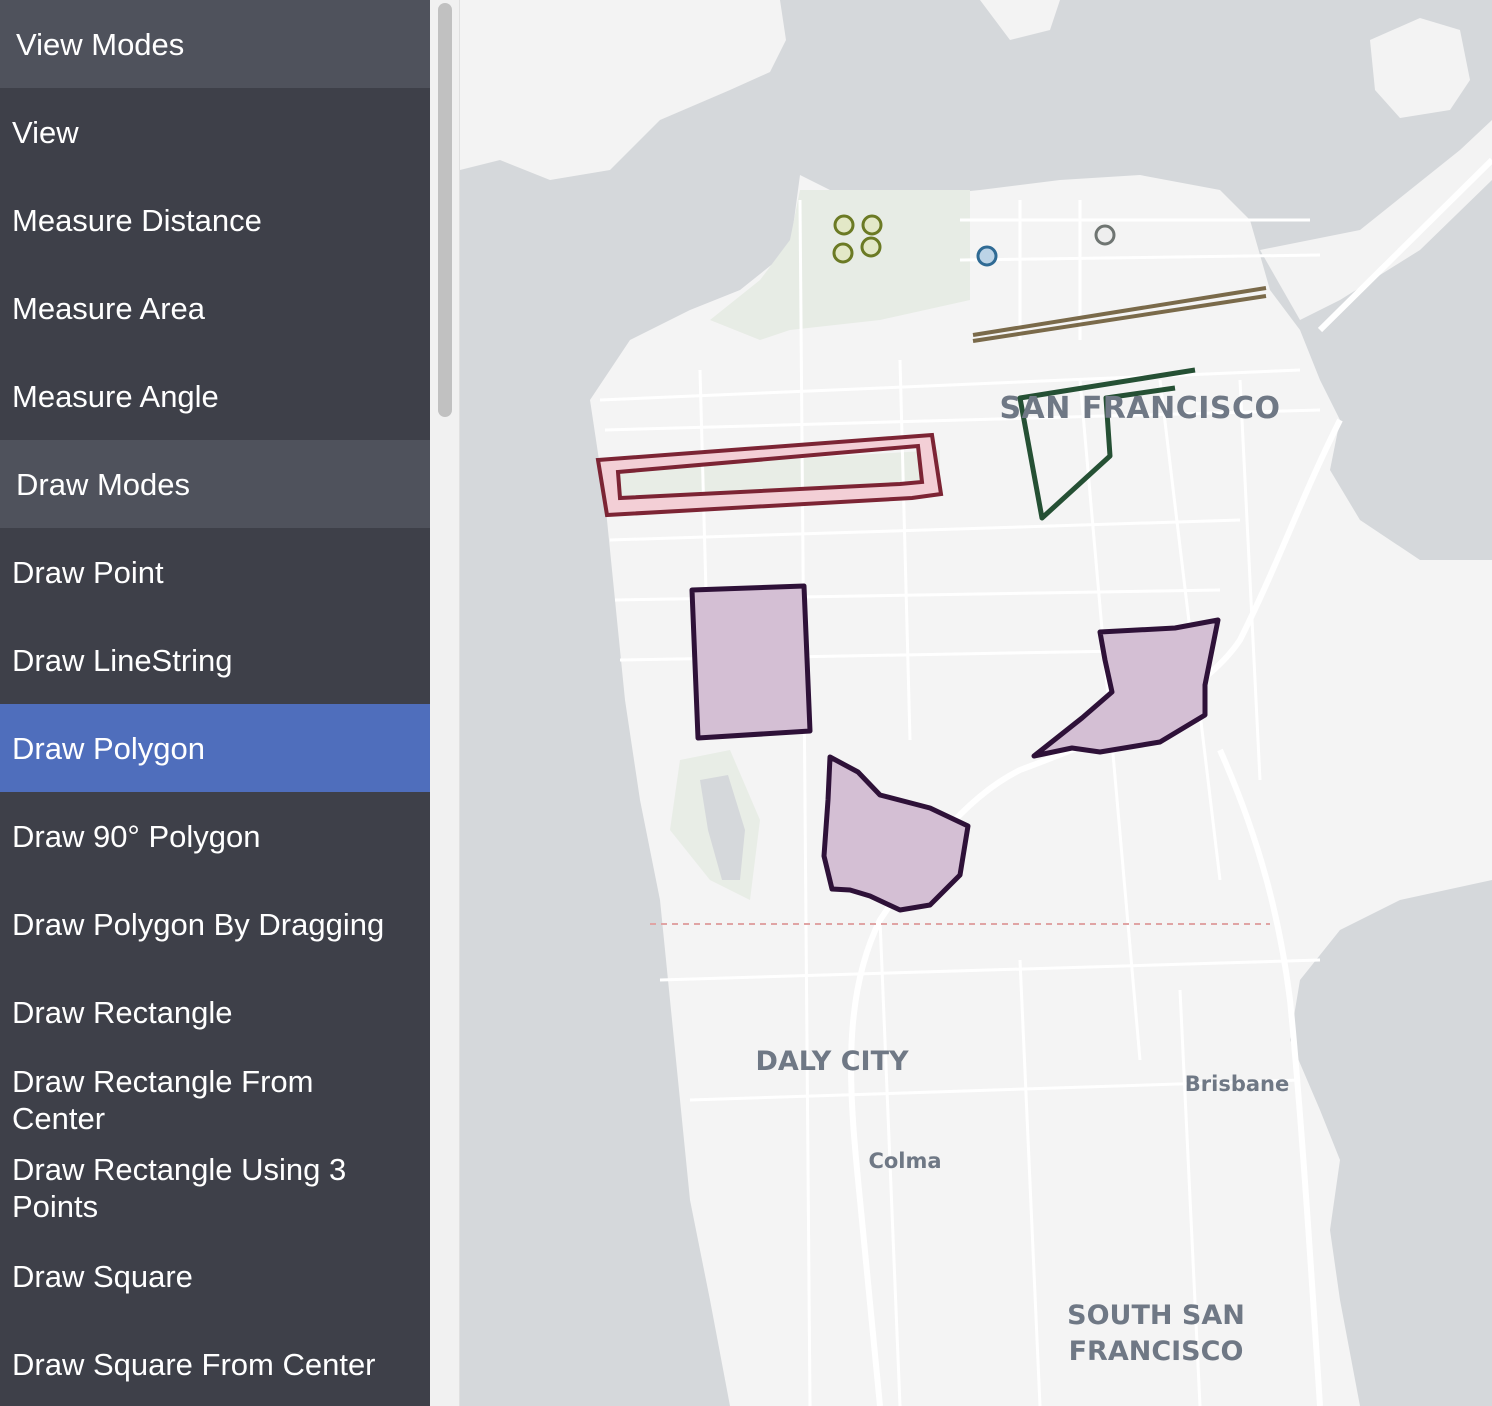  Describe the element at coordinates (1156, 1315) in the screenshot. I see `label-south-san-francisco-line1: SOUTH SAN` at that location.